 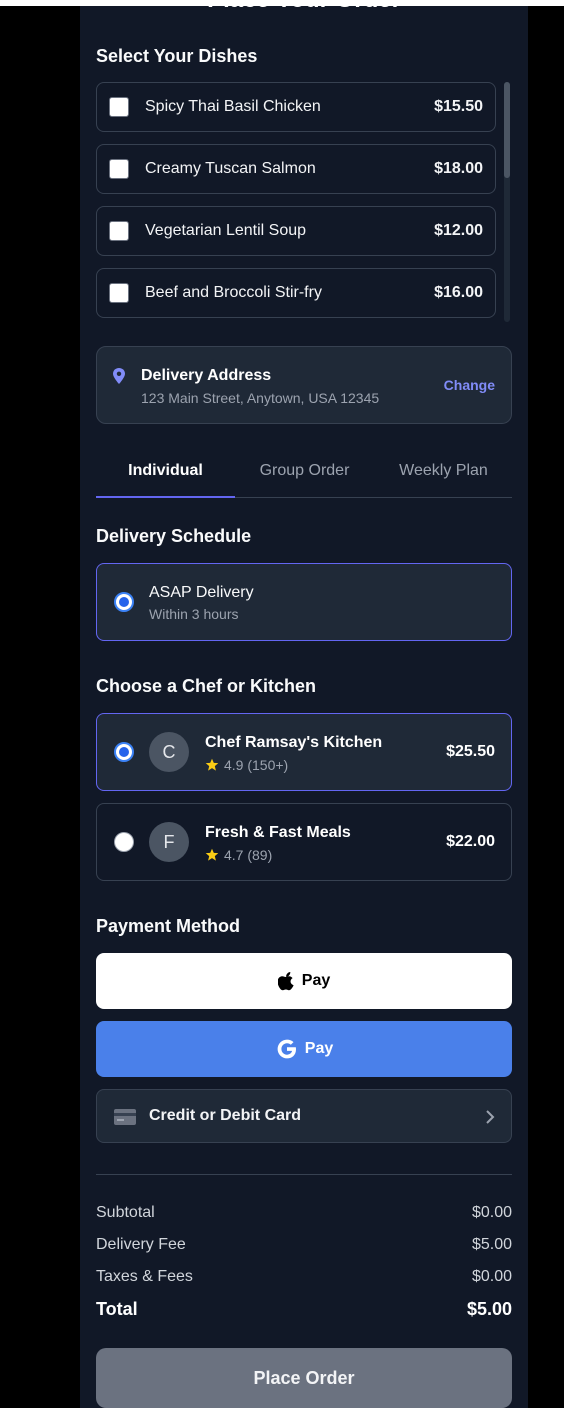 I want to click on dish-name: Beef and Broccoli Stir-fry, so click(x=233, y=292).